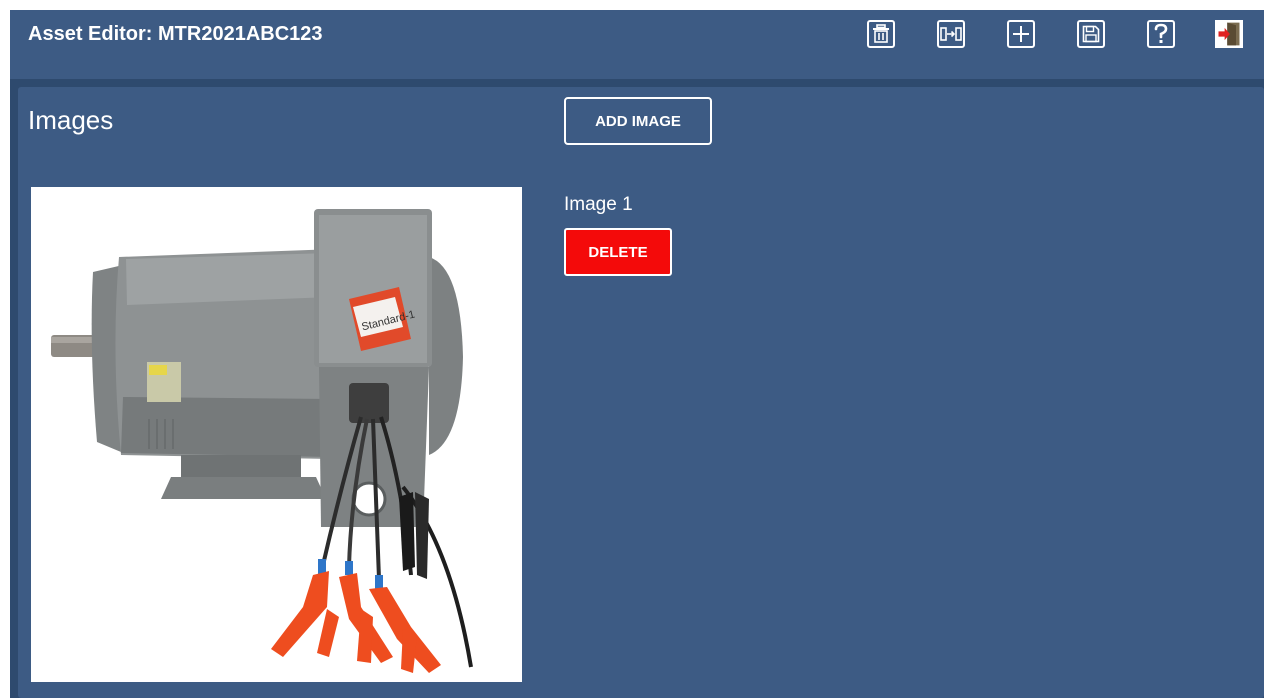 This screenshot has height=698, width=1264. Describe the element at coordinates (71, 120) in the screenshot. I see `images-section-title: Images` at that location.